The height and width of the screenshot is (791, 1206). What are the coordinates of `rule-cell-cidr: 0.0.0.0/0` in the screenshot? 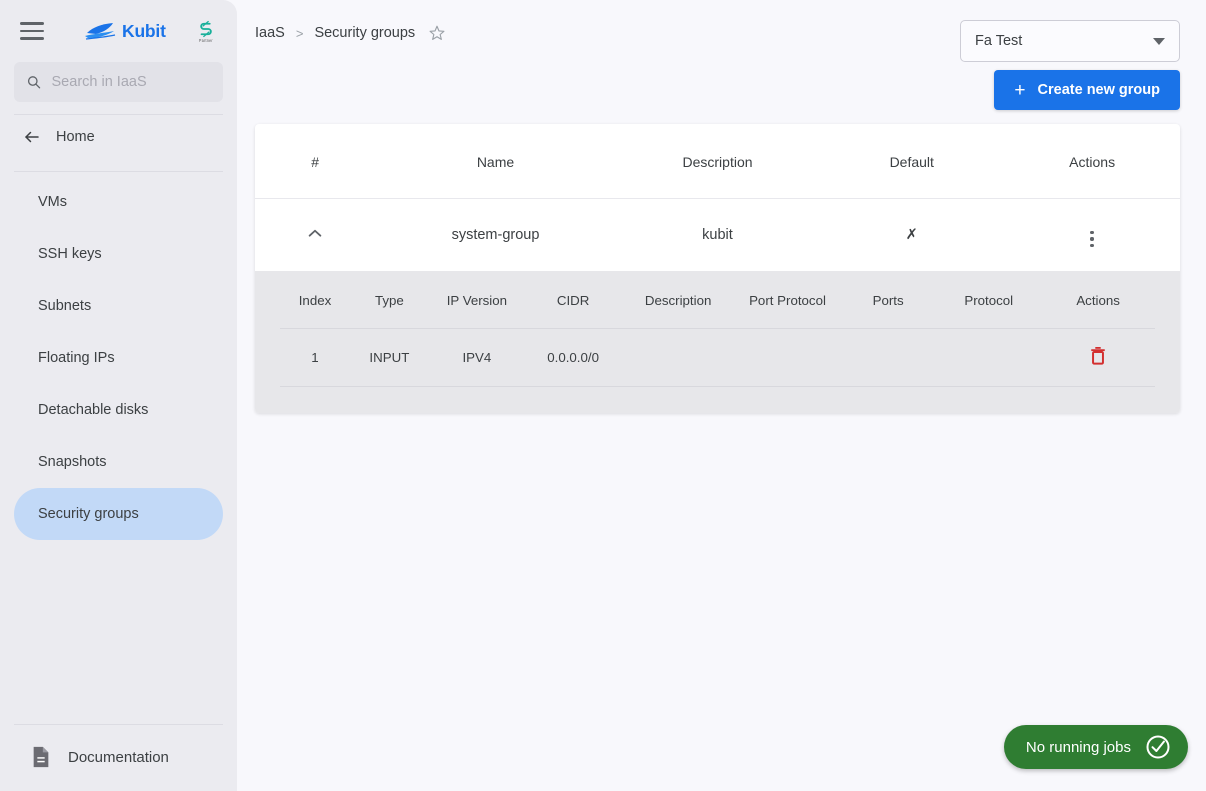 It's located at (573, 357).